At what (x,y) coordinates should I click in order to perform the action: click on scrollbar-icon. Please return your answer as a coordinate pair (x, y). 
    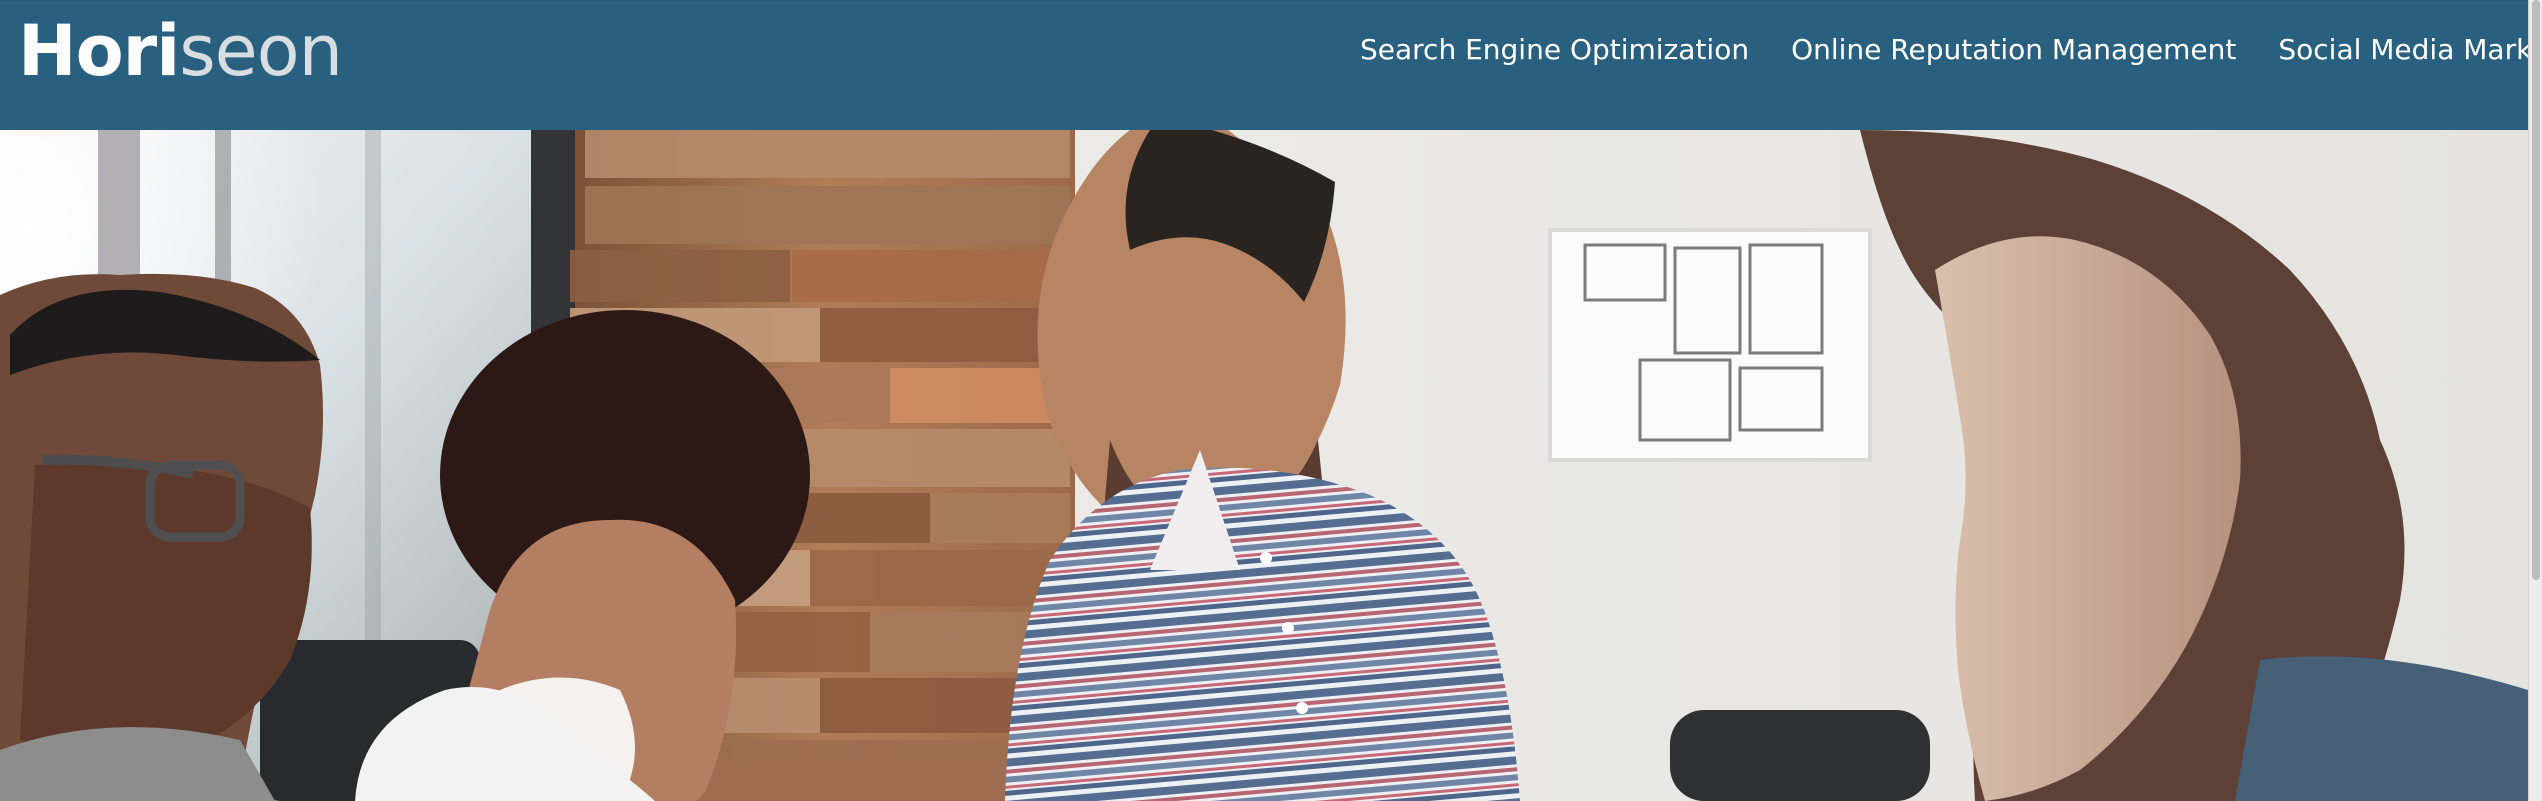
    Looking at the image, I should click on (2535, 400).